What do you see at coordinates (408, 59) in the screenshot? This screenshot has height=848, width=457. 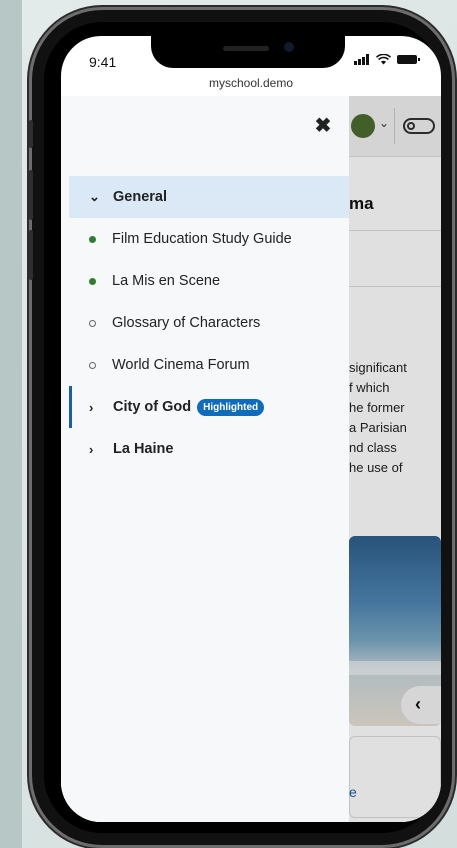 I see `battery-icon` at bounding box center [408, 59].